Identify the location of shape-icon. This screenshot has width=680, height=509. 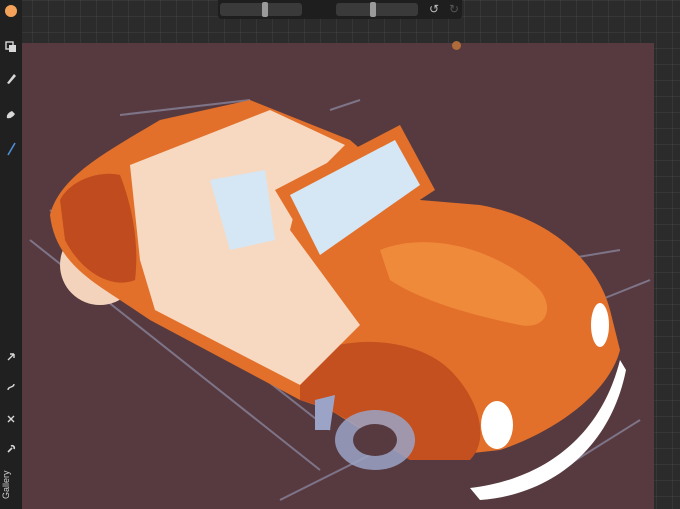
(11, 419).